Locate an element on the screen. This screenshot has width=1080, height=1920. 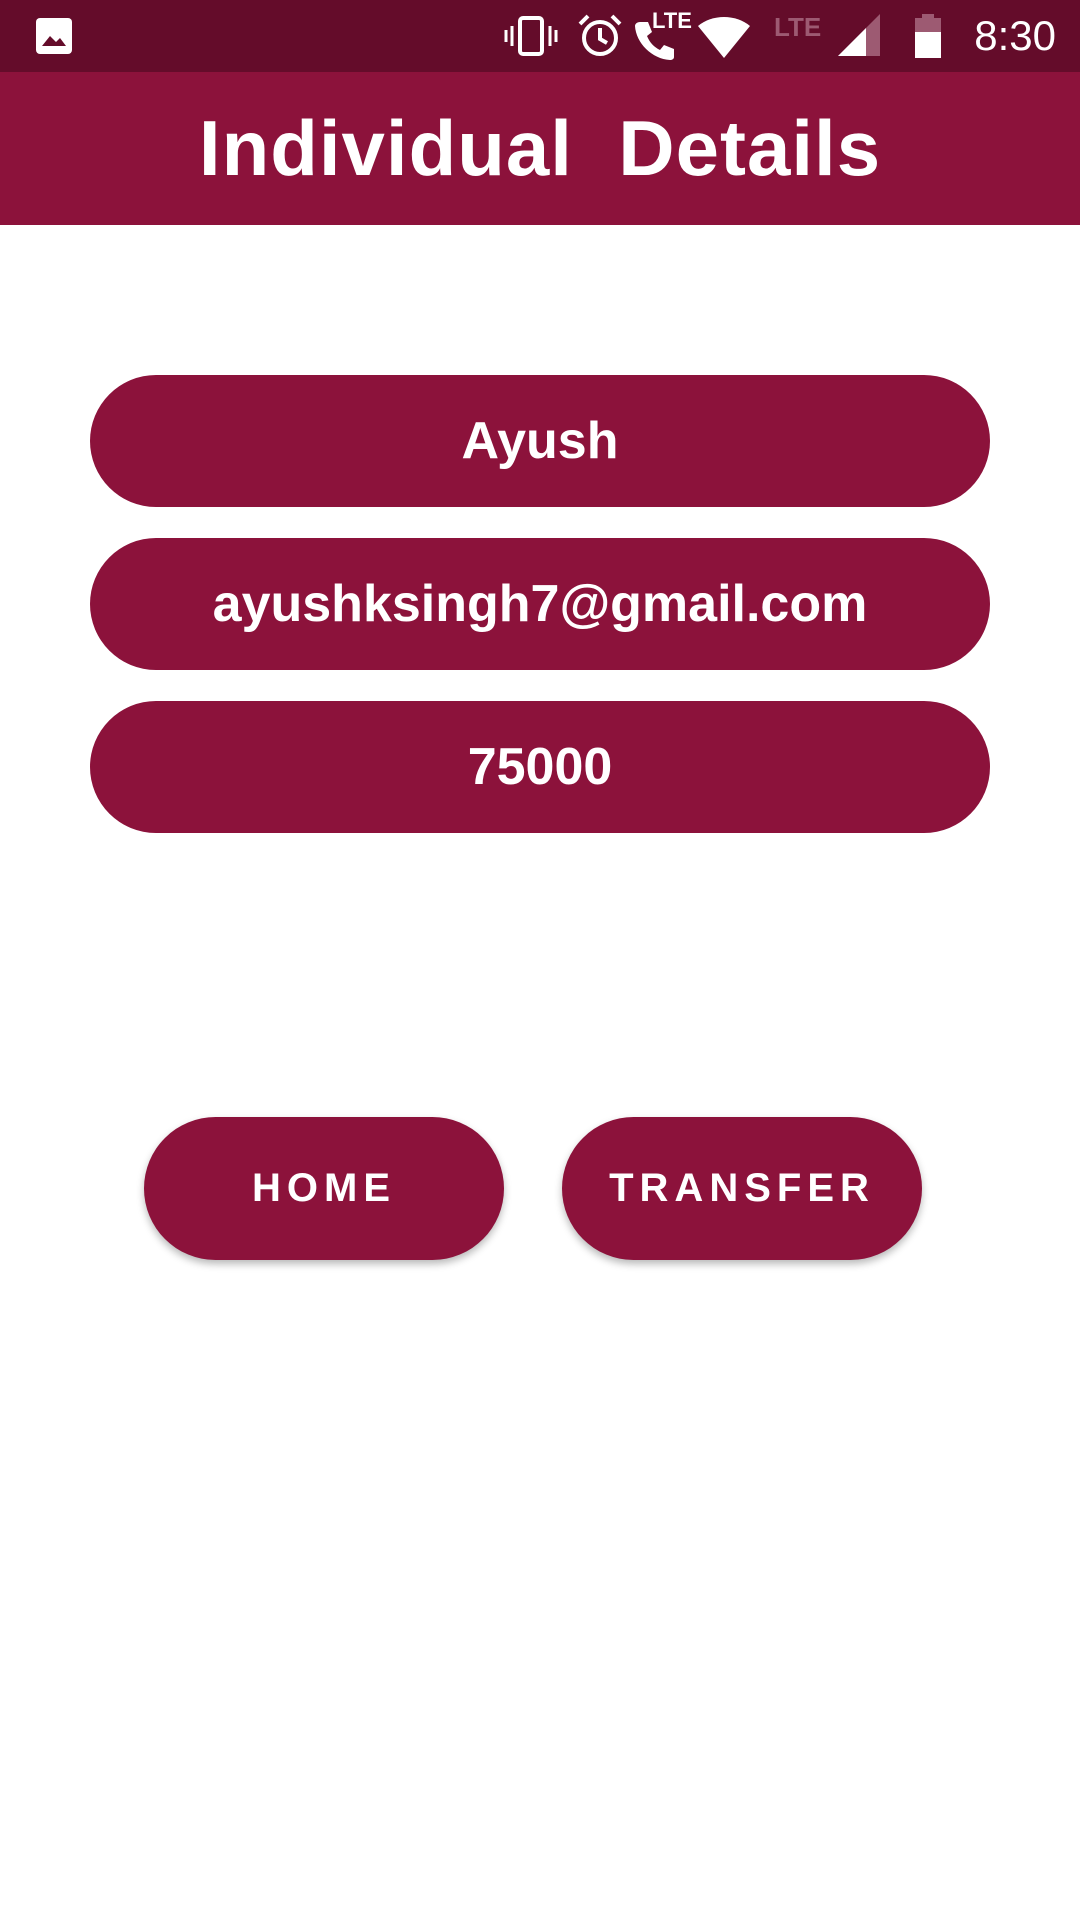
lte-secondary-label: LTE is located at coordinates (798, 27).